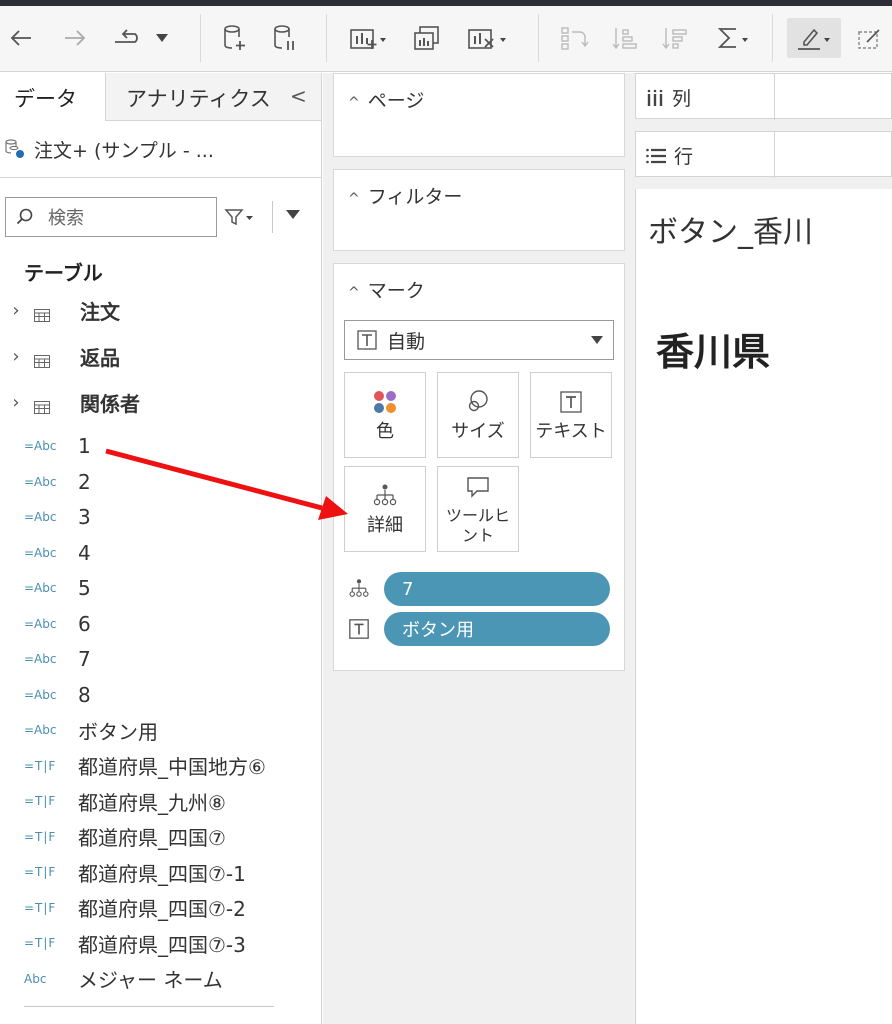 Image resolution: width=892 pixels, height=1024 pixels. I want to click on text-button: テキスト, so click(571, 415).